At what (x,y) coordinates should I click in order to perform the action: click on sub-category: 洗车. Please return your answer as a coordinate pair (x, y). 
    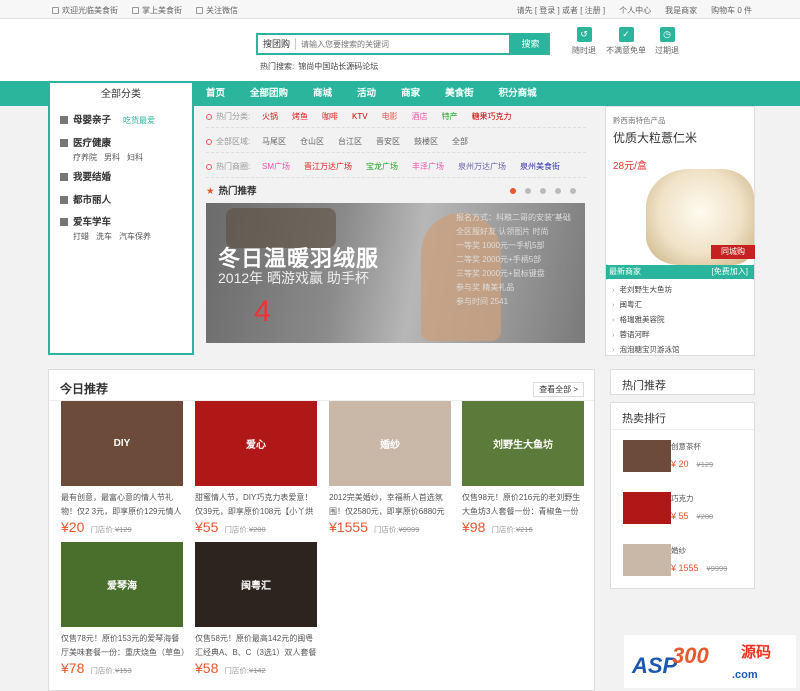
    Looking at the image, I should click on (104, 236).